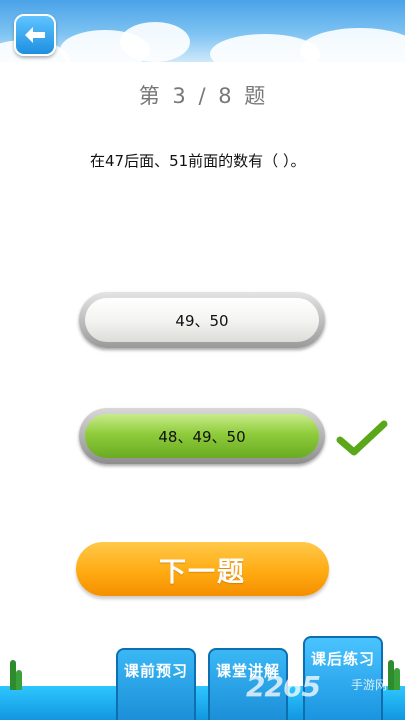 The image size is (405, 720). Describe the element at coordinates (155, 671) in the screenshot. I see `tab-label: 课前预习` at that location.